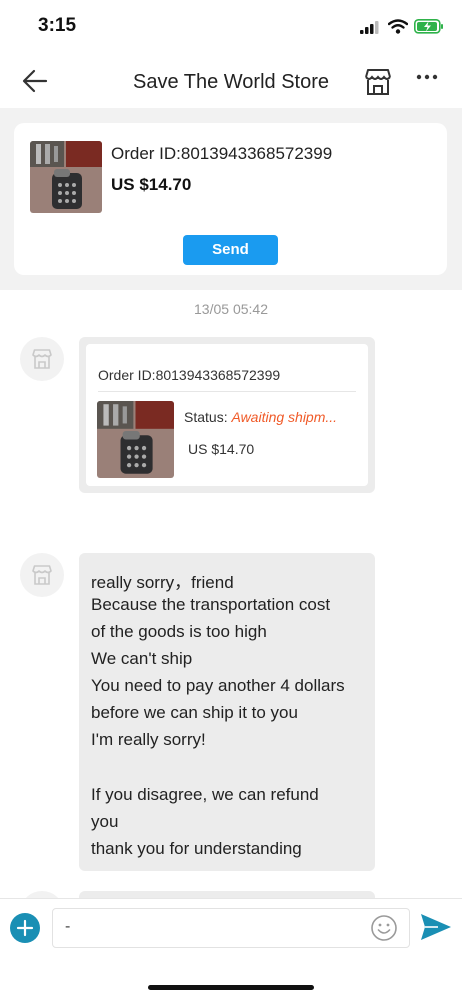  What do you see at coordinates (428, 26) in the screenshot?
I see `battery-charging-icon` at bounding box center [428, 26].